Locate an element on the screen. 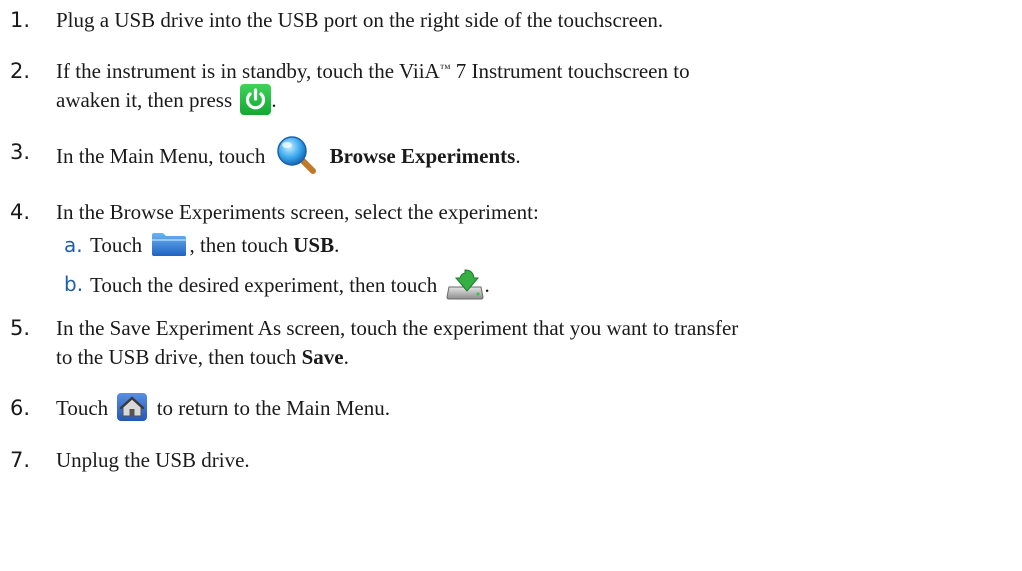 The height and width of the screenshot is (571, 1022). step-number: 6. is located at coordinates (20, 407).